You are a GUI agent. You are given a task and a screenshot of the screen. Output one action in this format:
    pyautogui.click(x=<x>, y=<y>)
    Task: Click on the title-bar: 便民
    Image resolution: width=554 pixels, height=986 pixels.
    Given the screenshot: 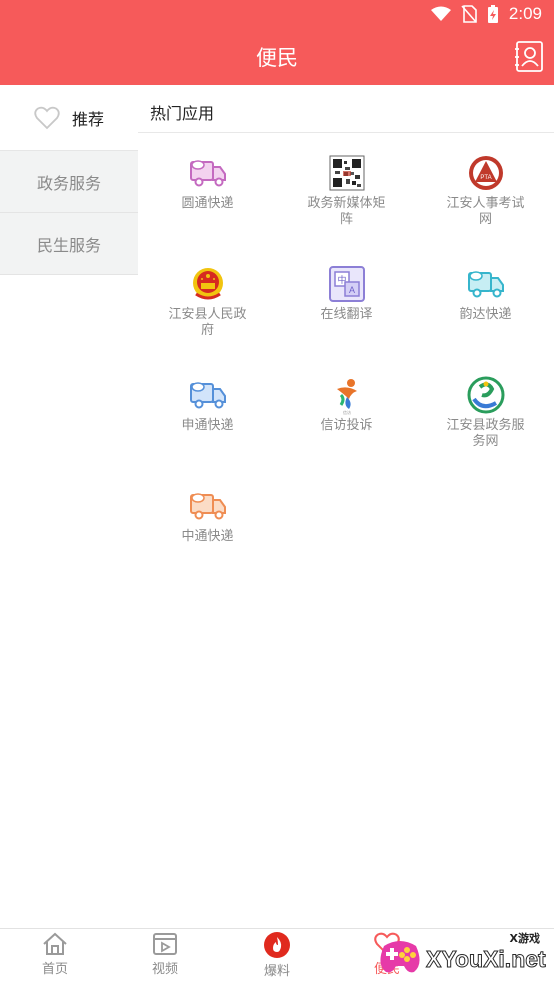 What is the action you would take?
    pyautogui.click(x=277, y=56)
    